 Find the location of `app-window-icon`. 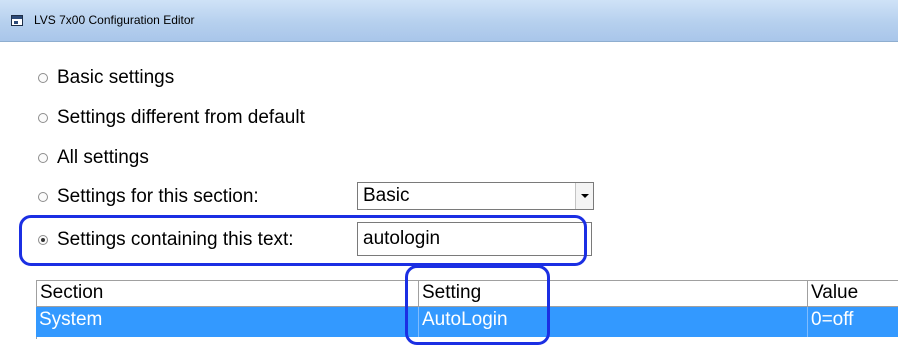

app-window-icon is located at coordinates (17, 20).